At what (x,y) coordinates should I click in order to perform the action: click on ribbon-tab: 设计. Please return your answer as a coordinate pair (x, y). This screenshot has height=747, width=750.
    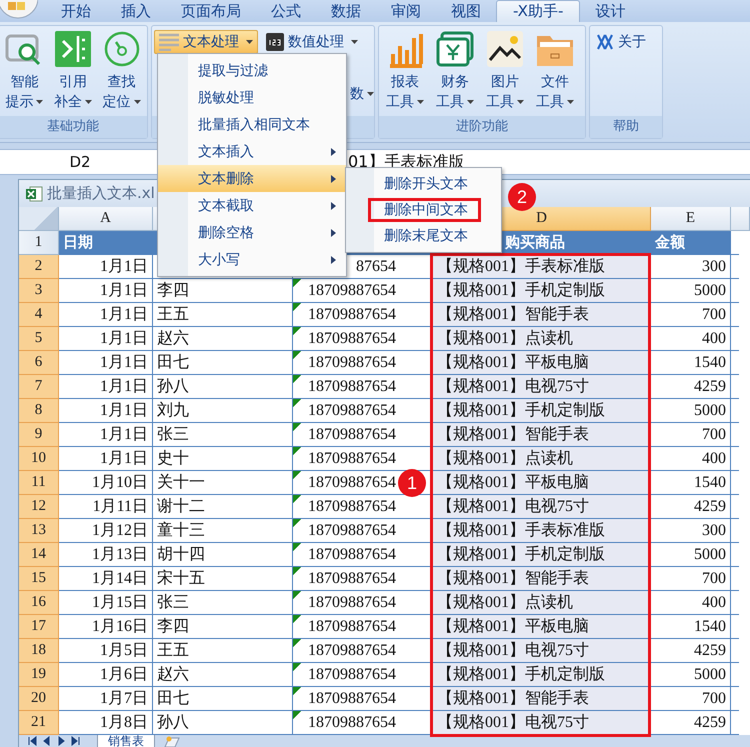
    Looking at the image, I should click on (610, 11).